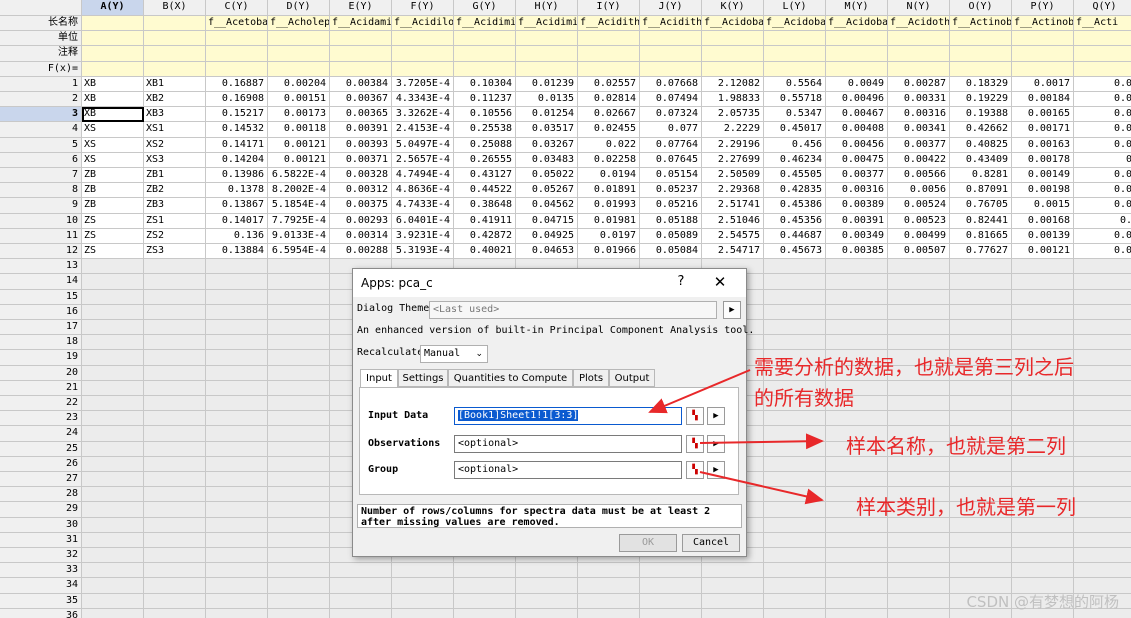 This screenshot has height=618, width=1131. Describe the element at coordinates (609, 8) in the screenshot. I see `column-header: I(Y)` at that location.